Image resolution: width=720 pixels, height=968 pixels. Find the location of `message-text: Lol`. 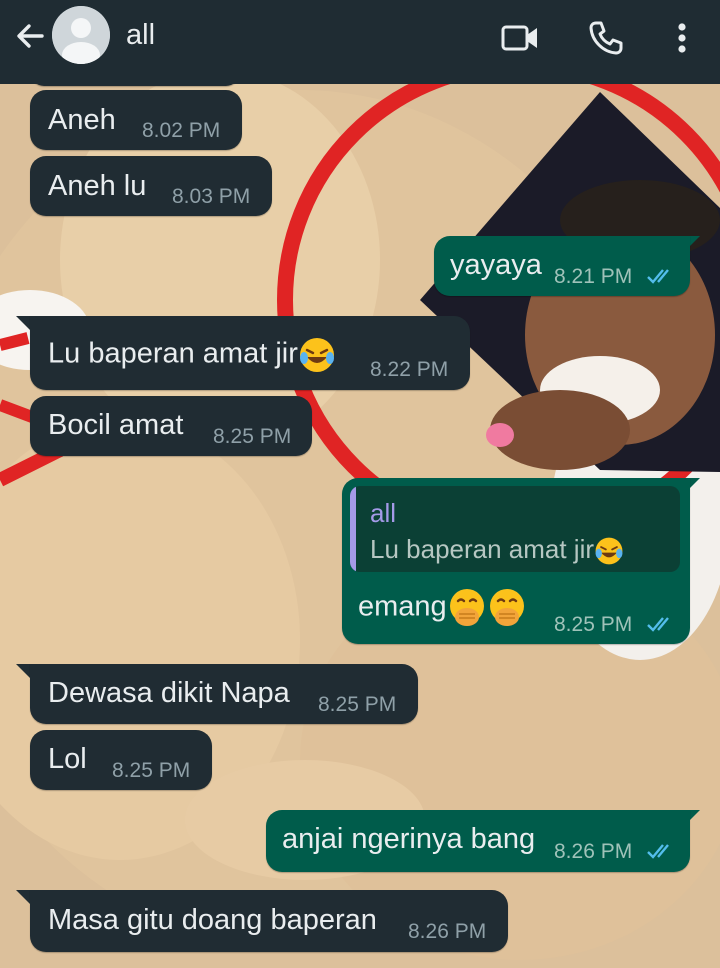

message-text: Lol is located at coordinates (67, 759).